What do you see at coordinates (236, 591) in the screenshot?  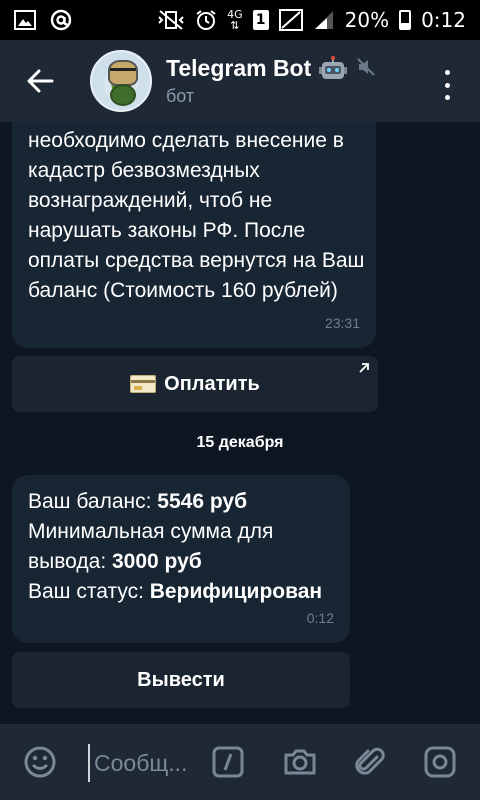 I see `status-value: Верифицирован` at bounding box center [236, 591].